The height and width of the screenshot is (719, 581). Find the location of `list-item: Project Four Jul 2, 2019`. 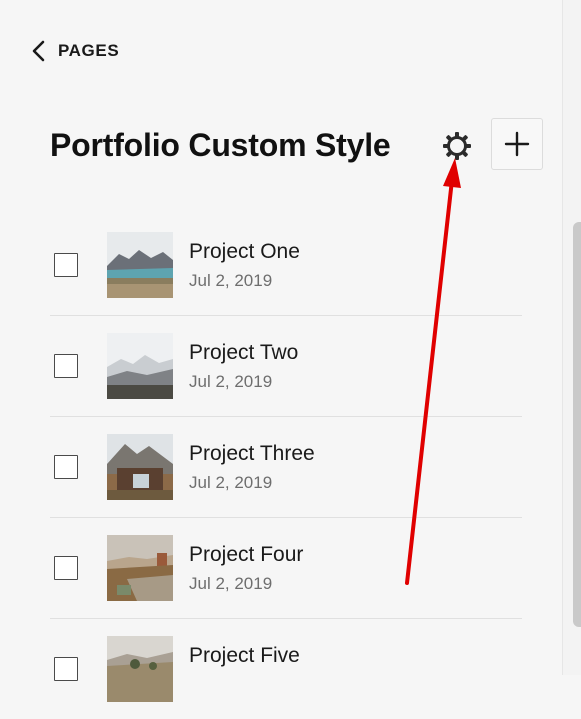

list-item: Project Four Jul 2, 2019 is located at coordinates (286, 568).